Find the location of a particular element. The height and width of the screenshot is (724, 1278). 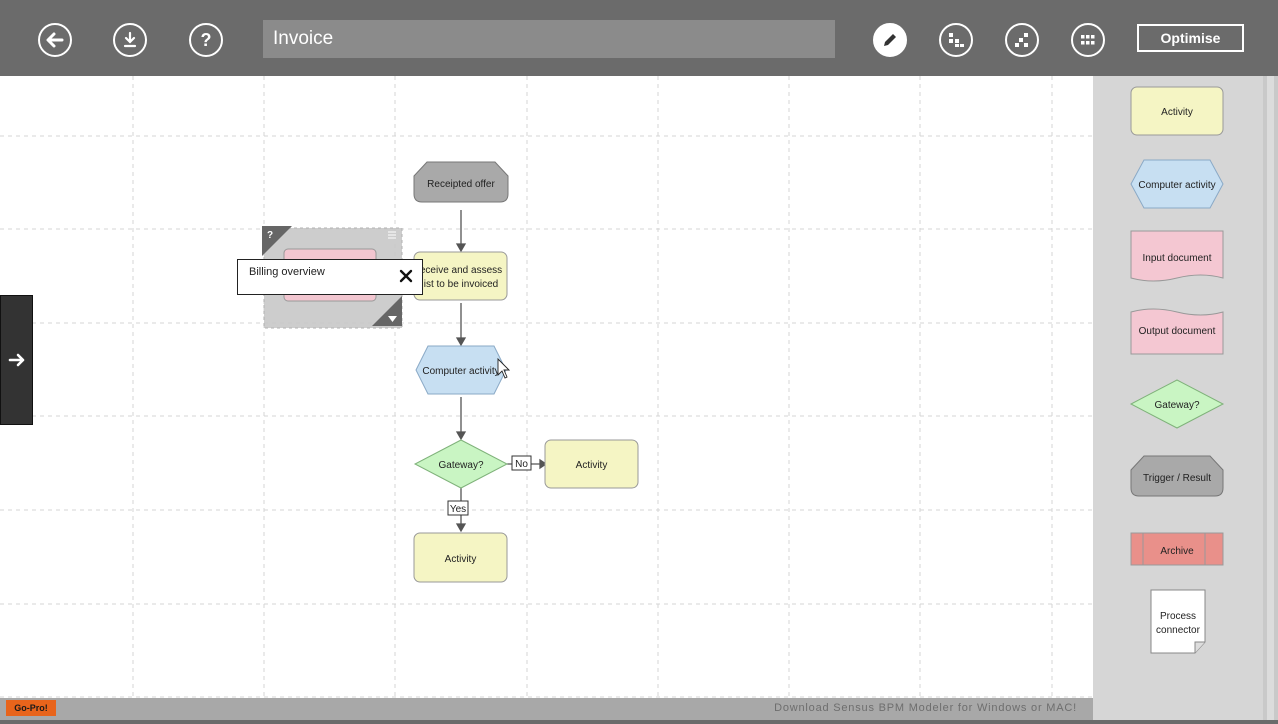

activity-right-node: Activity is located at coordinates (591, 464).